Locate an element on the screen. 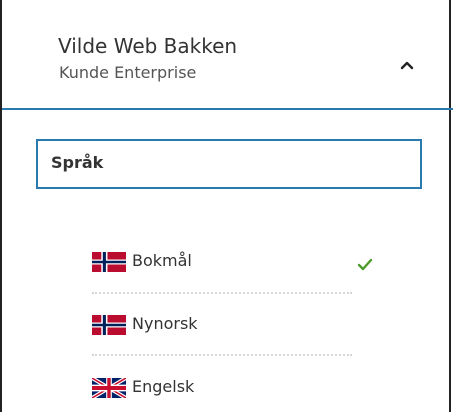 The image size is (455, 412). language-option-nynorsk: Nynorsk is located at coordinates (222, 325).